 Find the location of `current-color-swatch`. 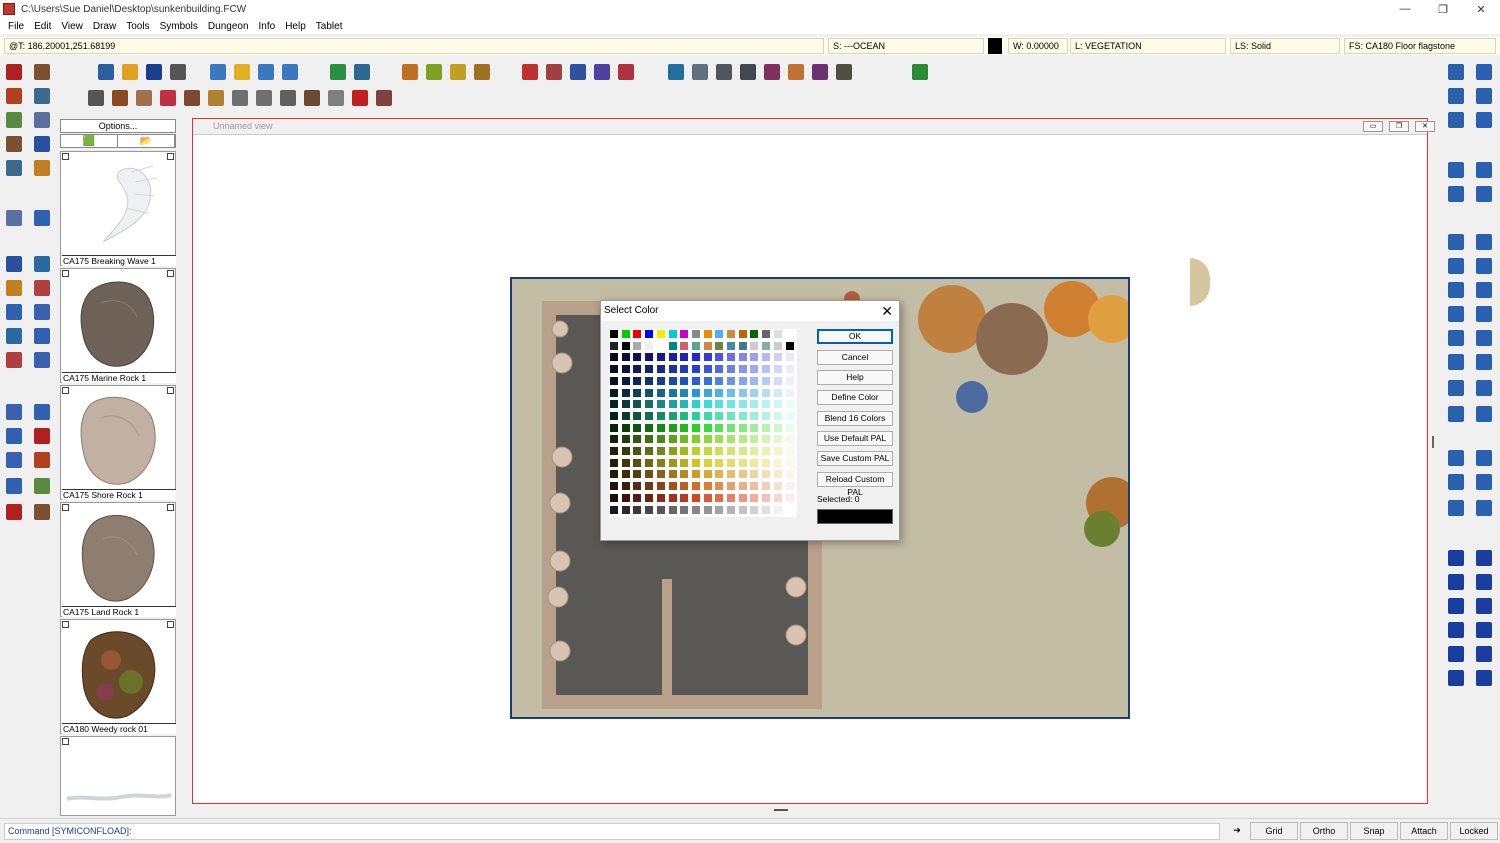

current-color-swatch is located at coordinates (995, 46).